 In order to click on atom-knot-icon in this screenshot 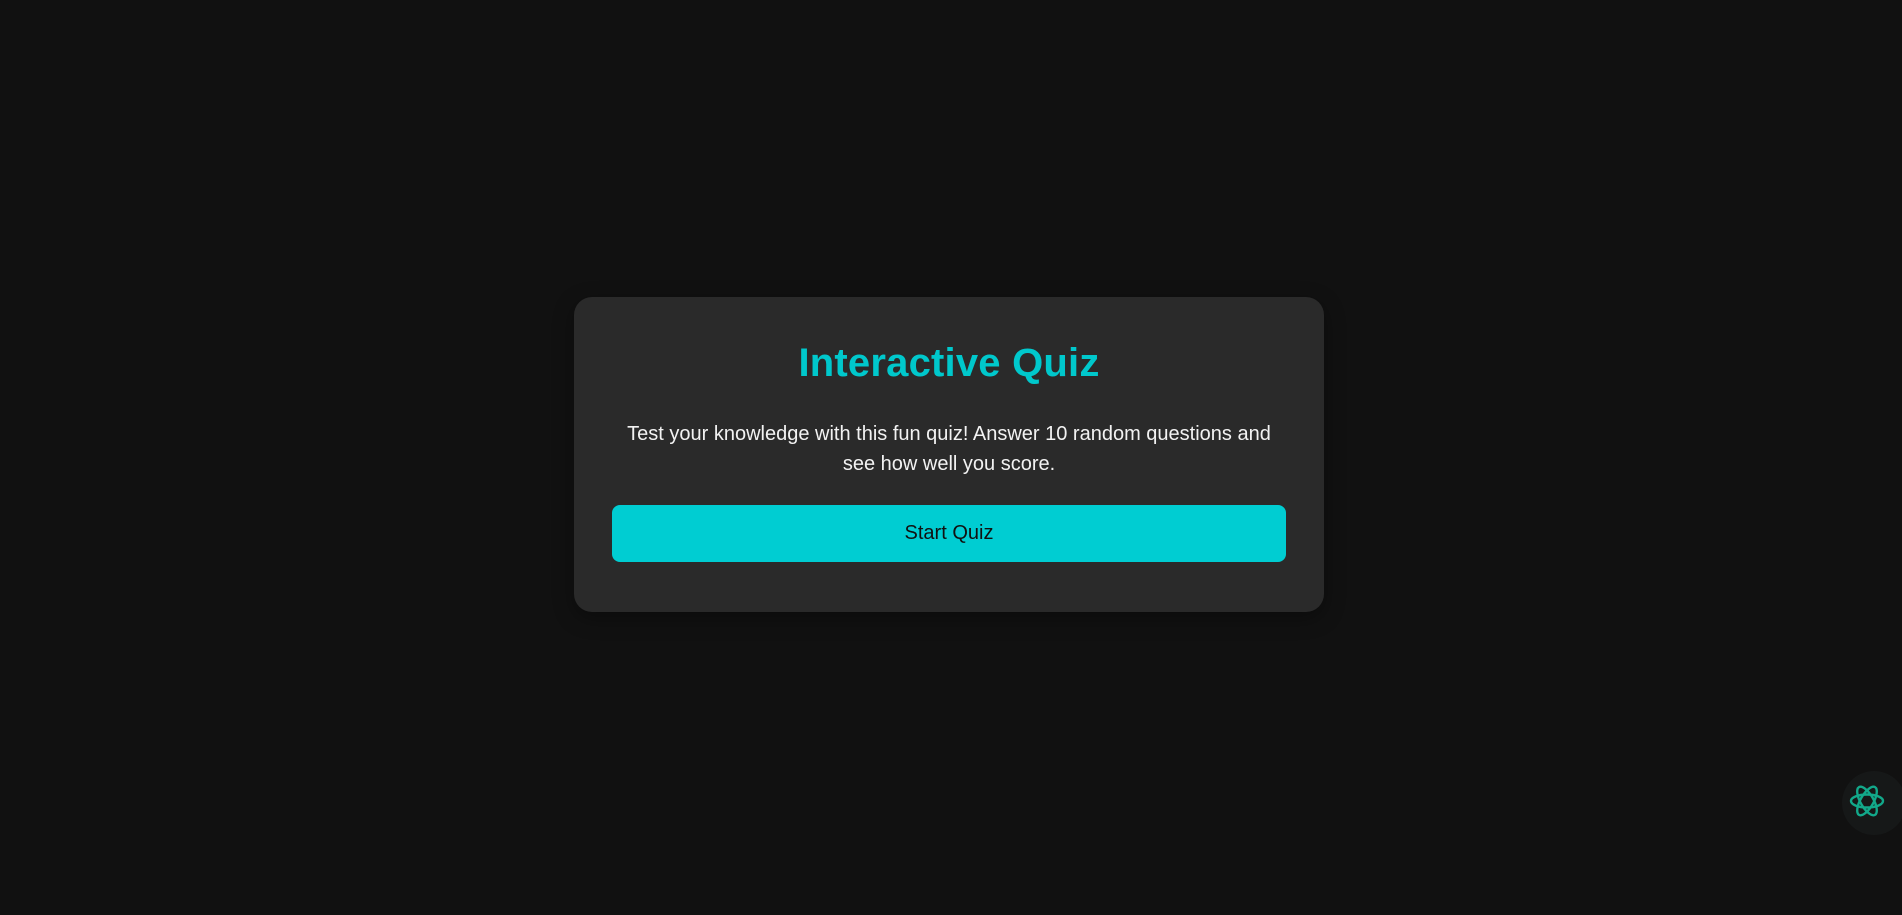, I will do `click(1868, 803)`.